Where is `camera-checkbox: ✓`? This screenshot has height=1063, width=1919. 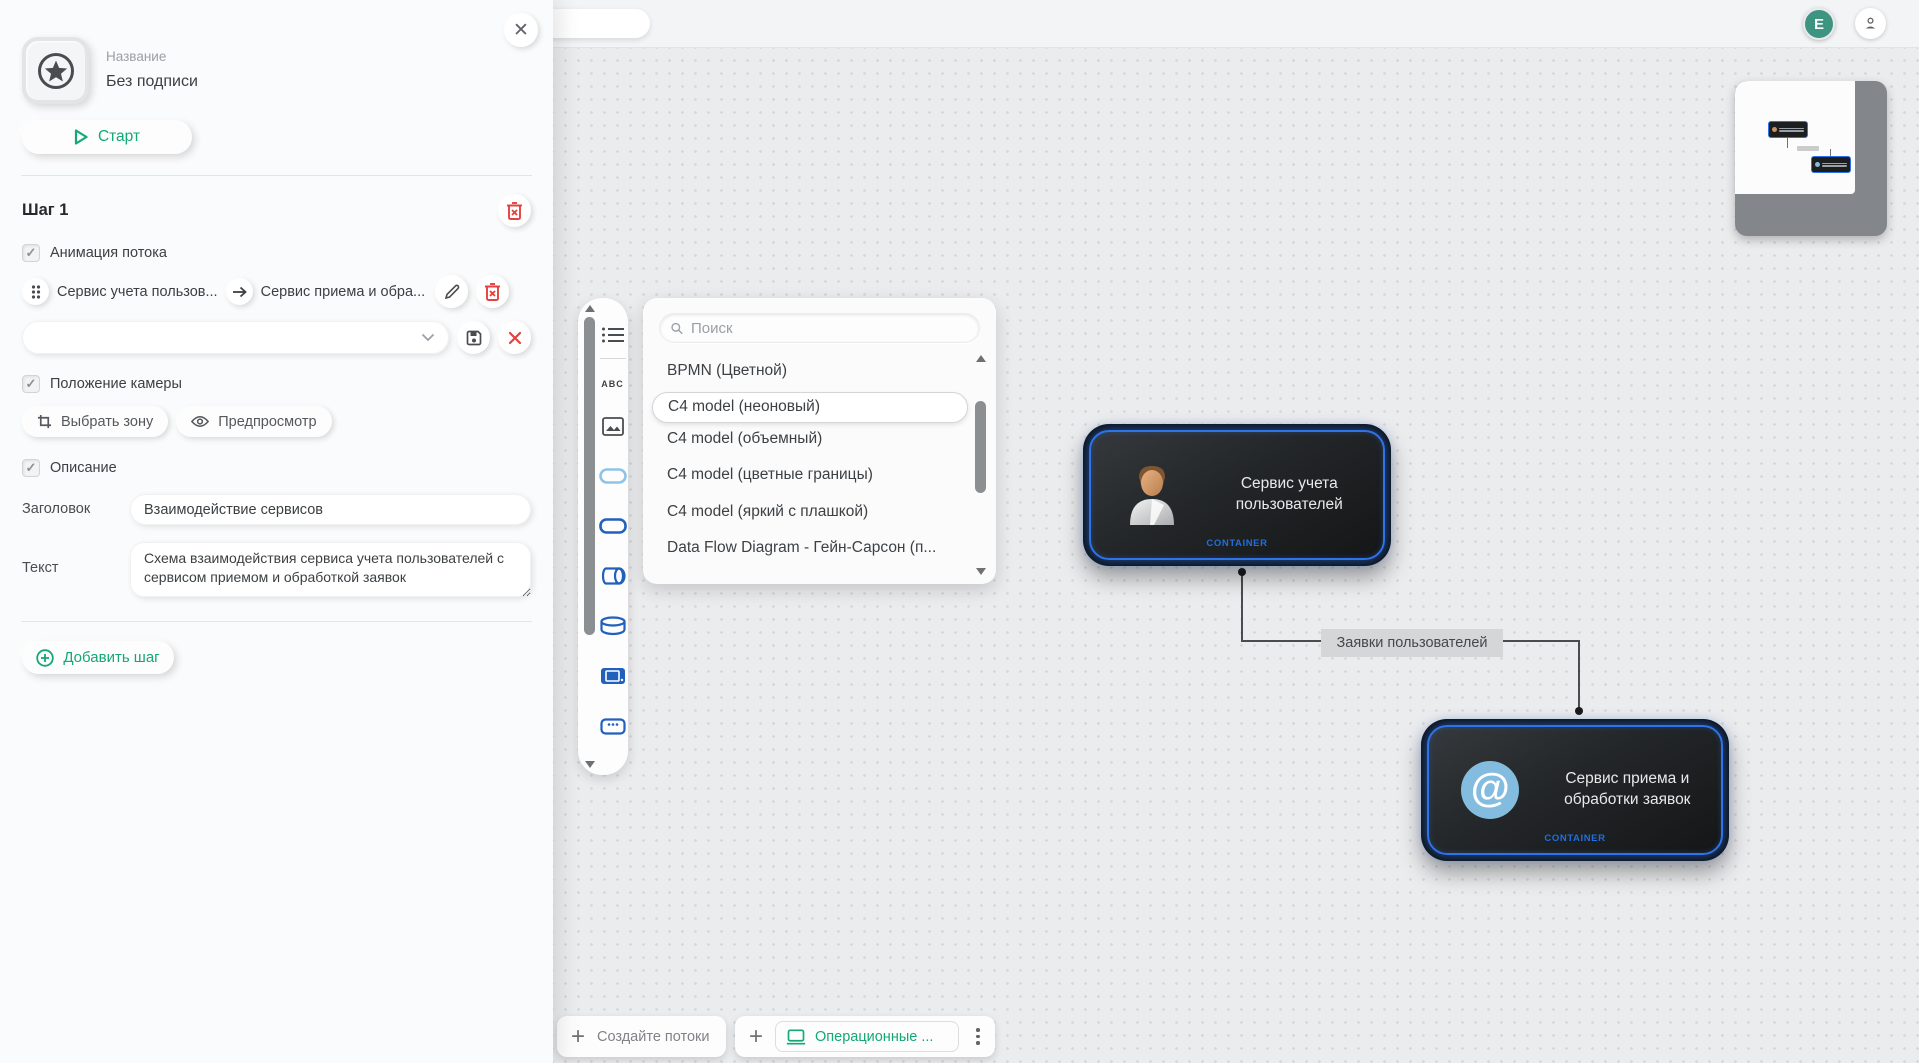 camera-checkbox: ✓ is located at coordinates (31, 384).